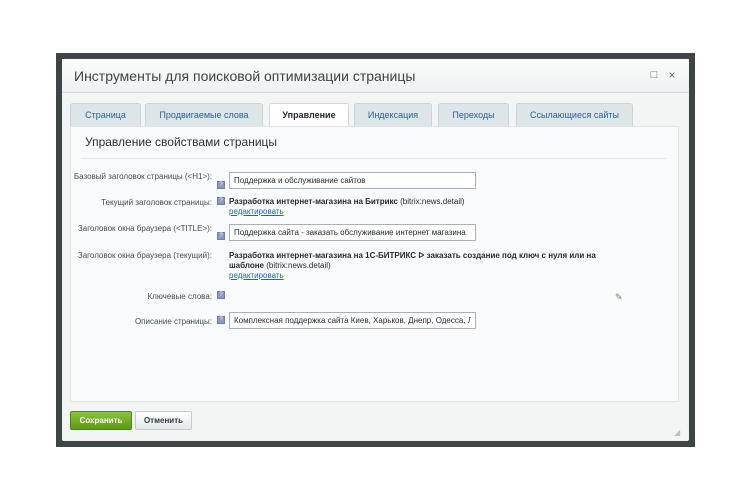 The image size is (750, 500). Describe the element at coordinates (393, 115) in the screenshot. I see `tab-indexing: Индексация` at that location.